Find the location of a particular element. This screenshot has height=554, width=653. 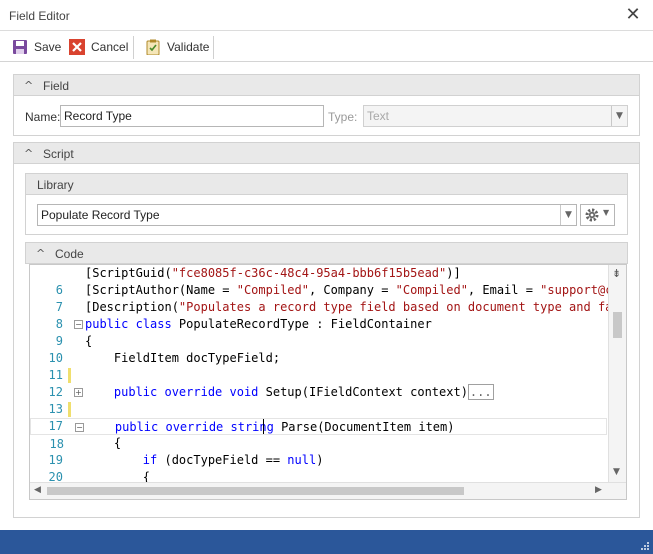

code-keyword: public class is located at coordinates (128, 324).